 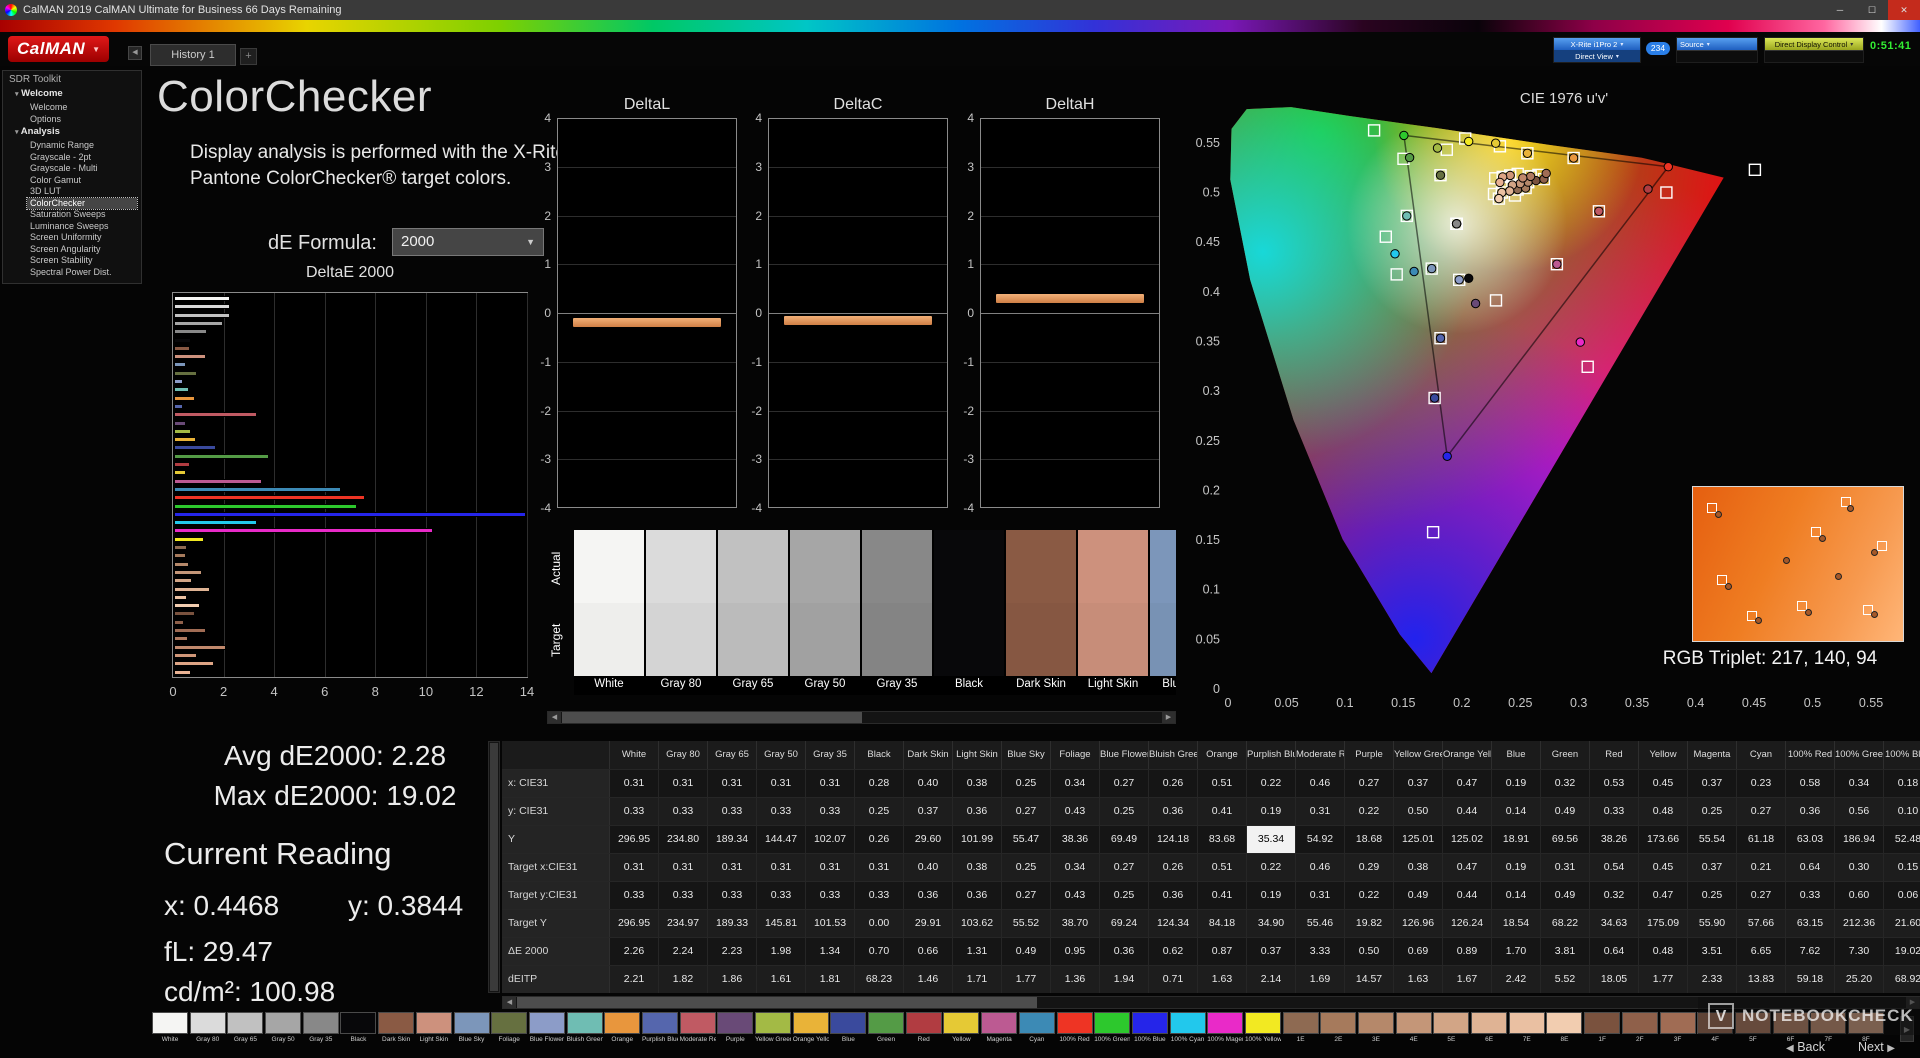 What do you see at coordinates (683, 979) in the screenshot?
I see `table-cell: 1.82` at bounding box center [683, 979].